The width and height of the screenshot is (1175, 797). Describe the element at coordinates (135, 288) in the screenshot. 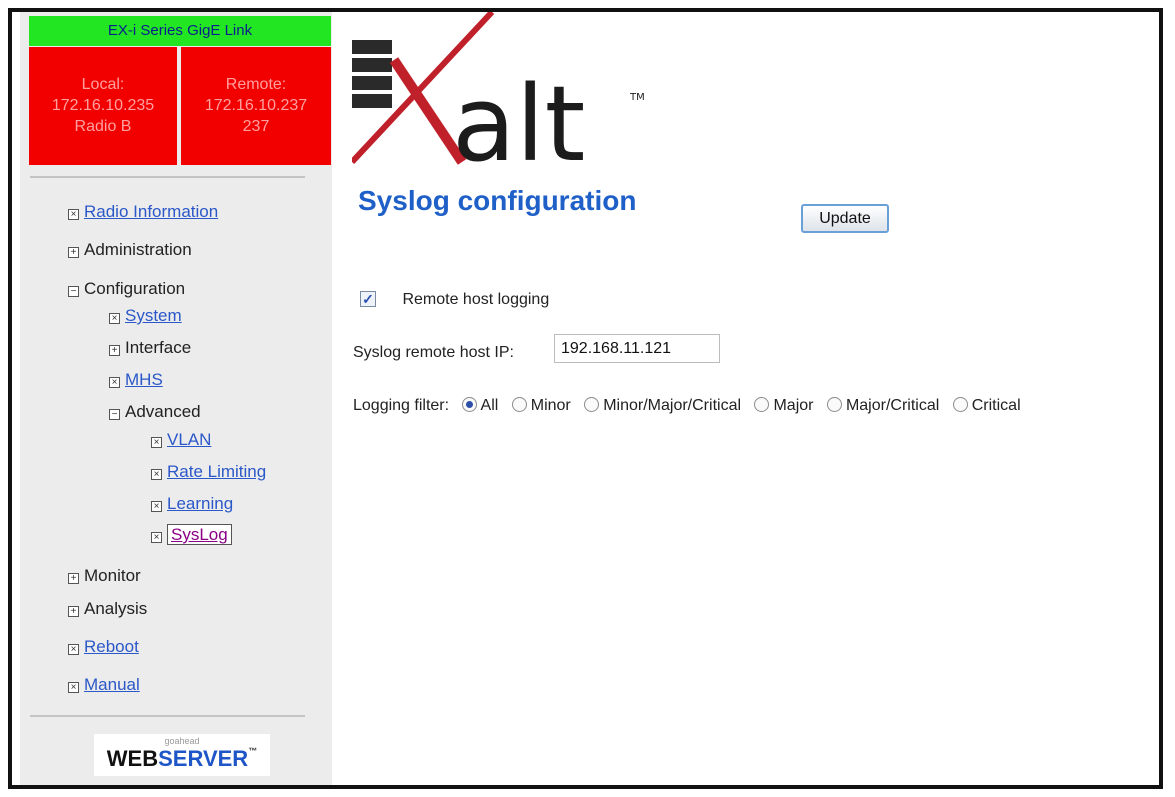

I see `configuration-label: Configuration` at that location.